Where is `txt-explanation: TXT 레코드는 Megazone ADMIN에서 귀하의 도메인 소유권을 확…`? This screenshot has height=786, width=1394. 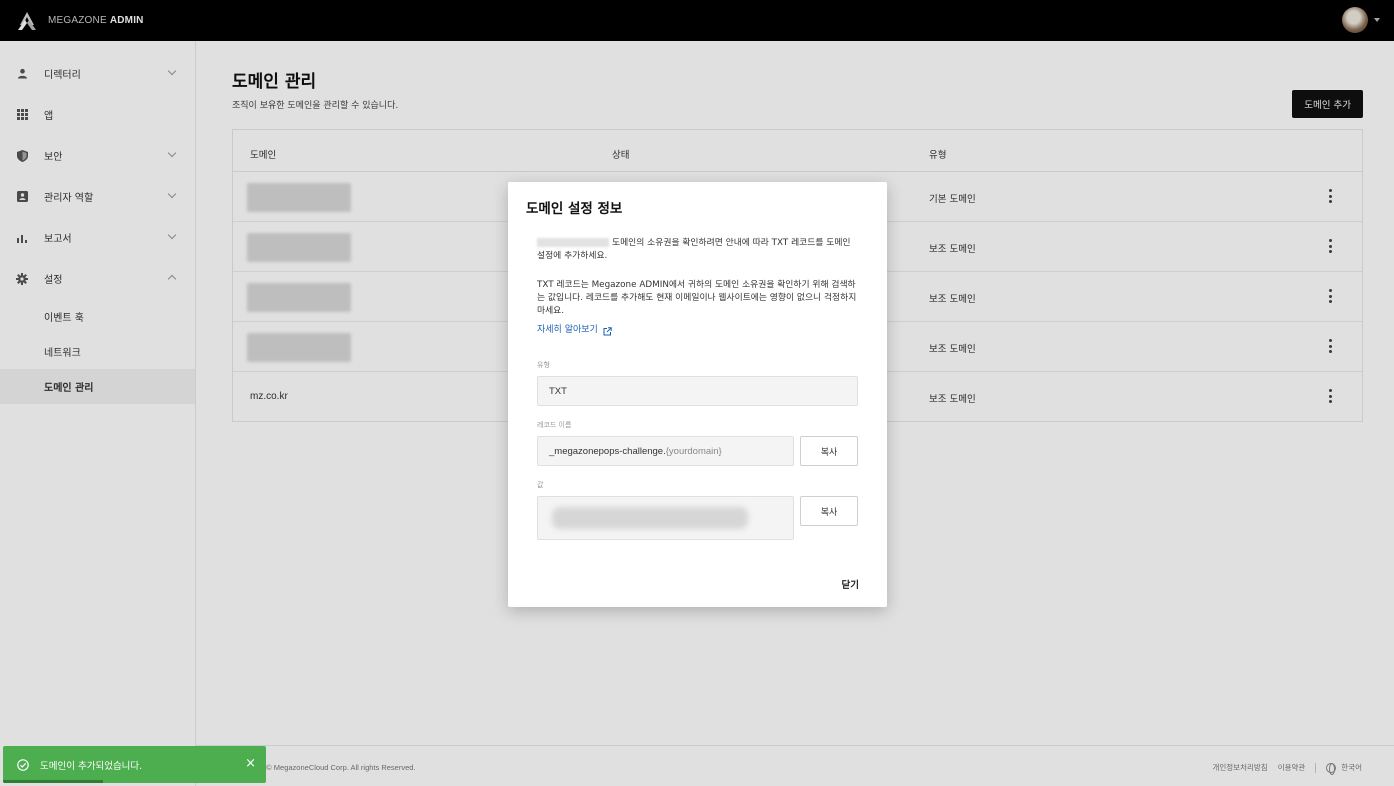
txt-explanation: TXT 레코드는 Megazone ADMIN에서 귀하의 도메인 소유권을 확… is located at coordinates (697, 298).